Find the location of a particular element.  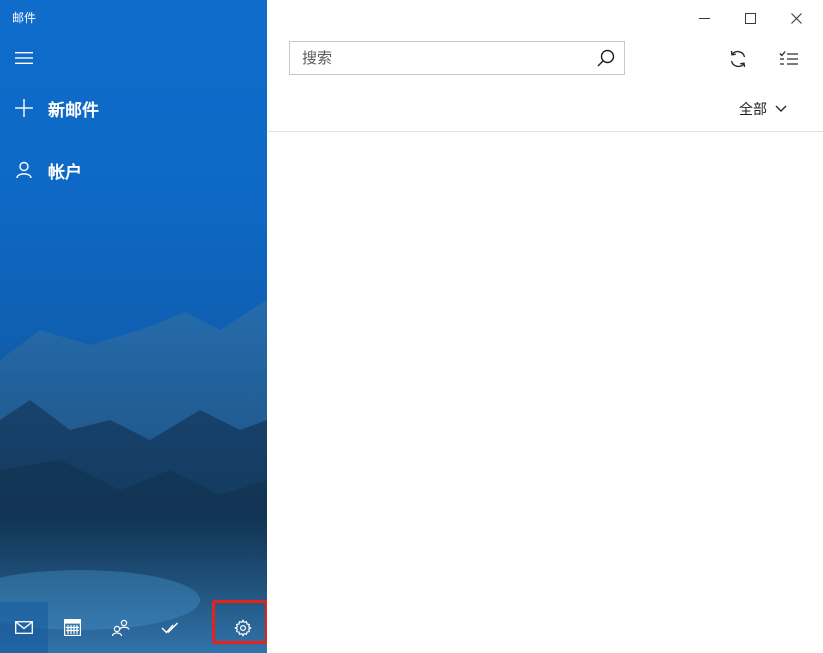

selection-mode-button is located at coordinates (789, 59).